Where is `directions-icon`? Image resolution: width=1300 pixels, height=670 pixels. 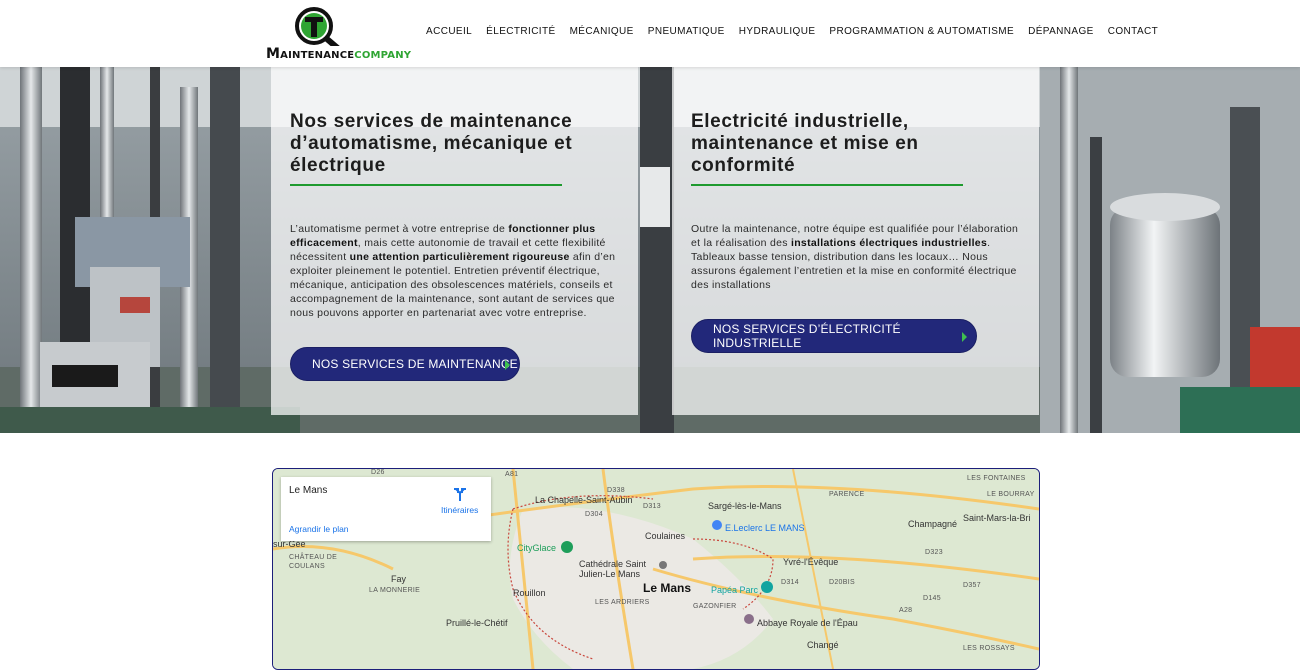 directions-icon is located at coordinates (460, 494).